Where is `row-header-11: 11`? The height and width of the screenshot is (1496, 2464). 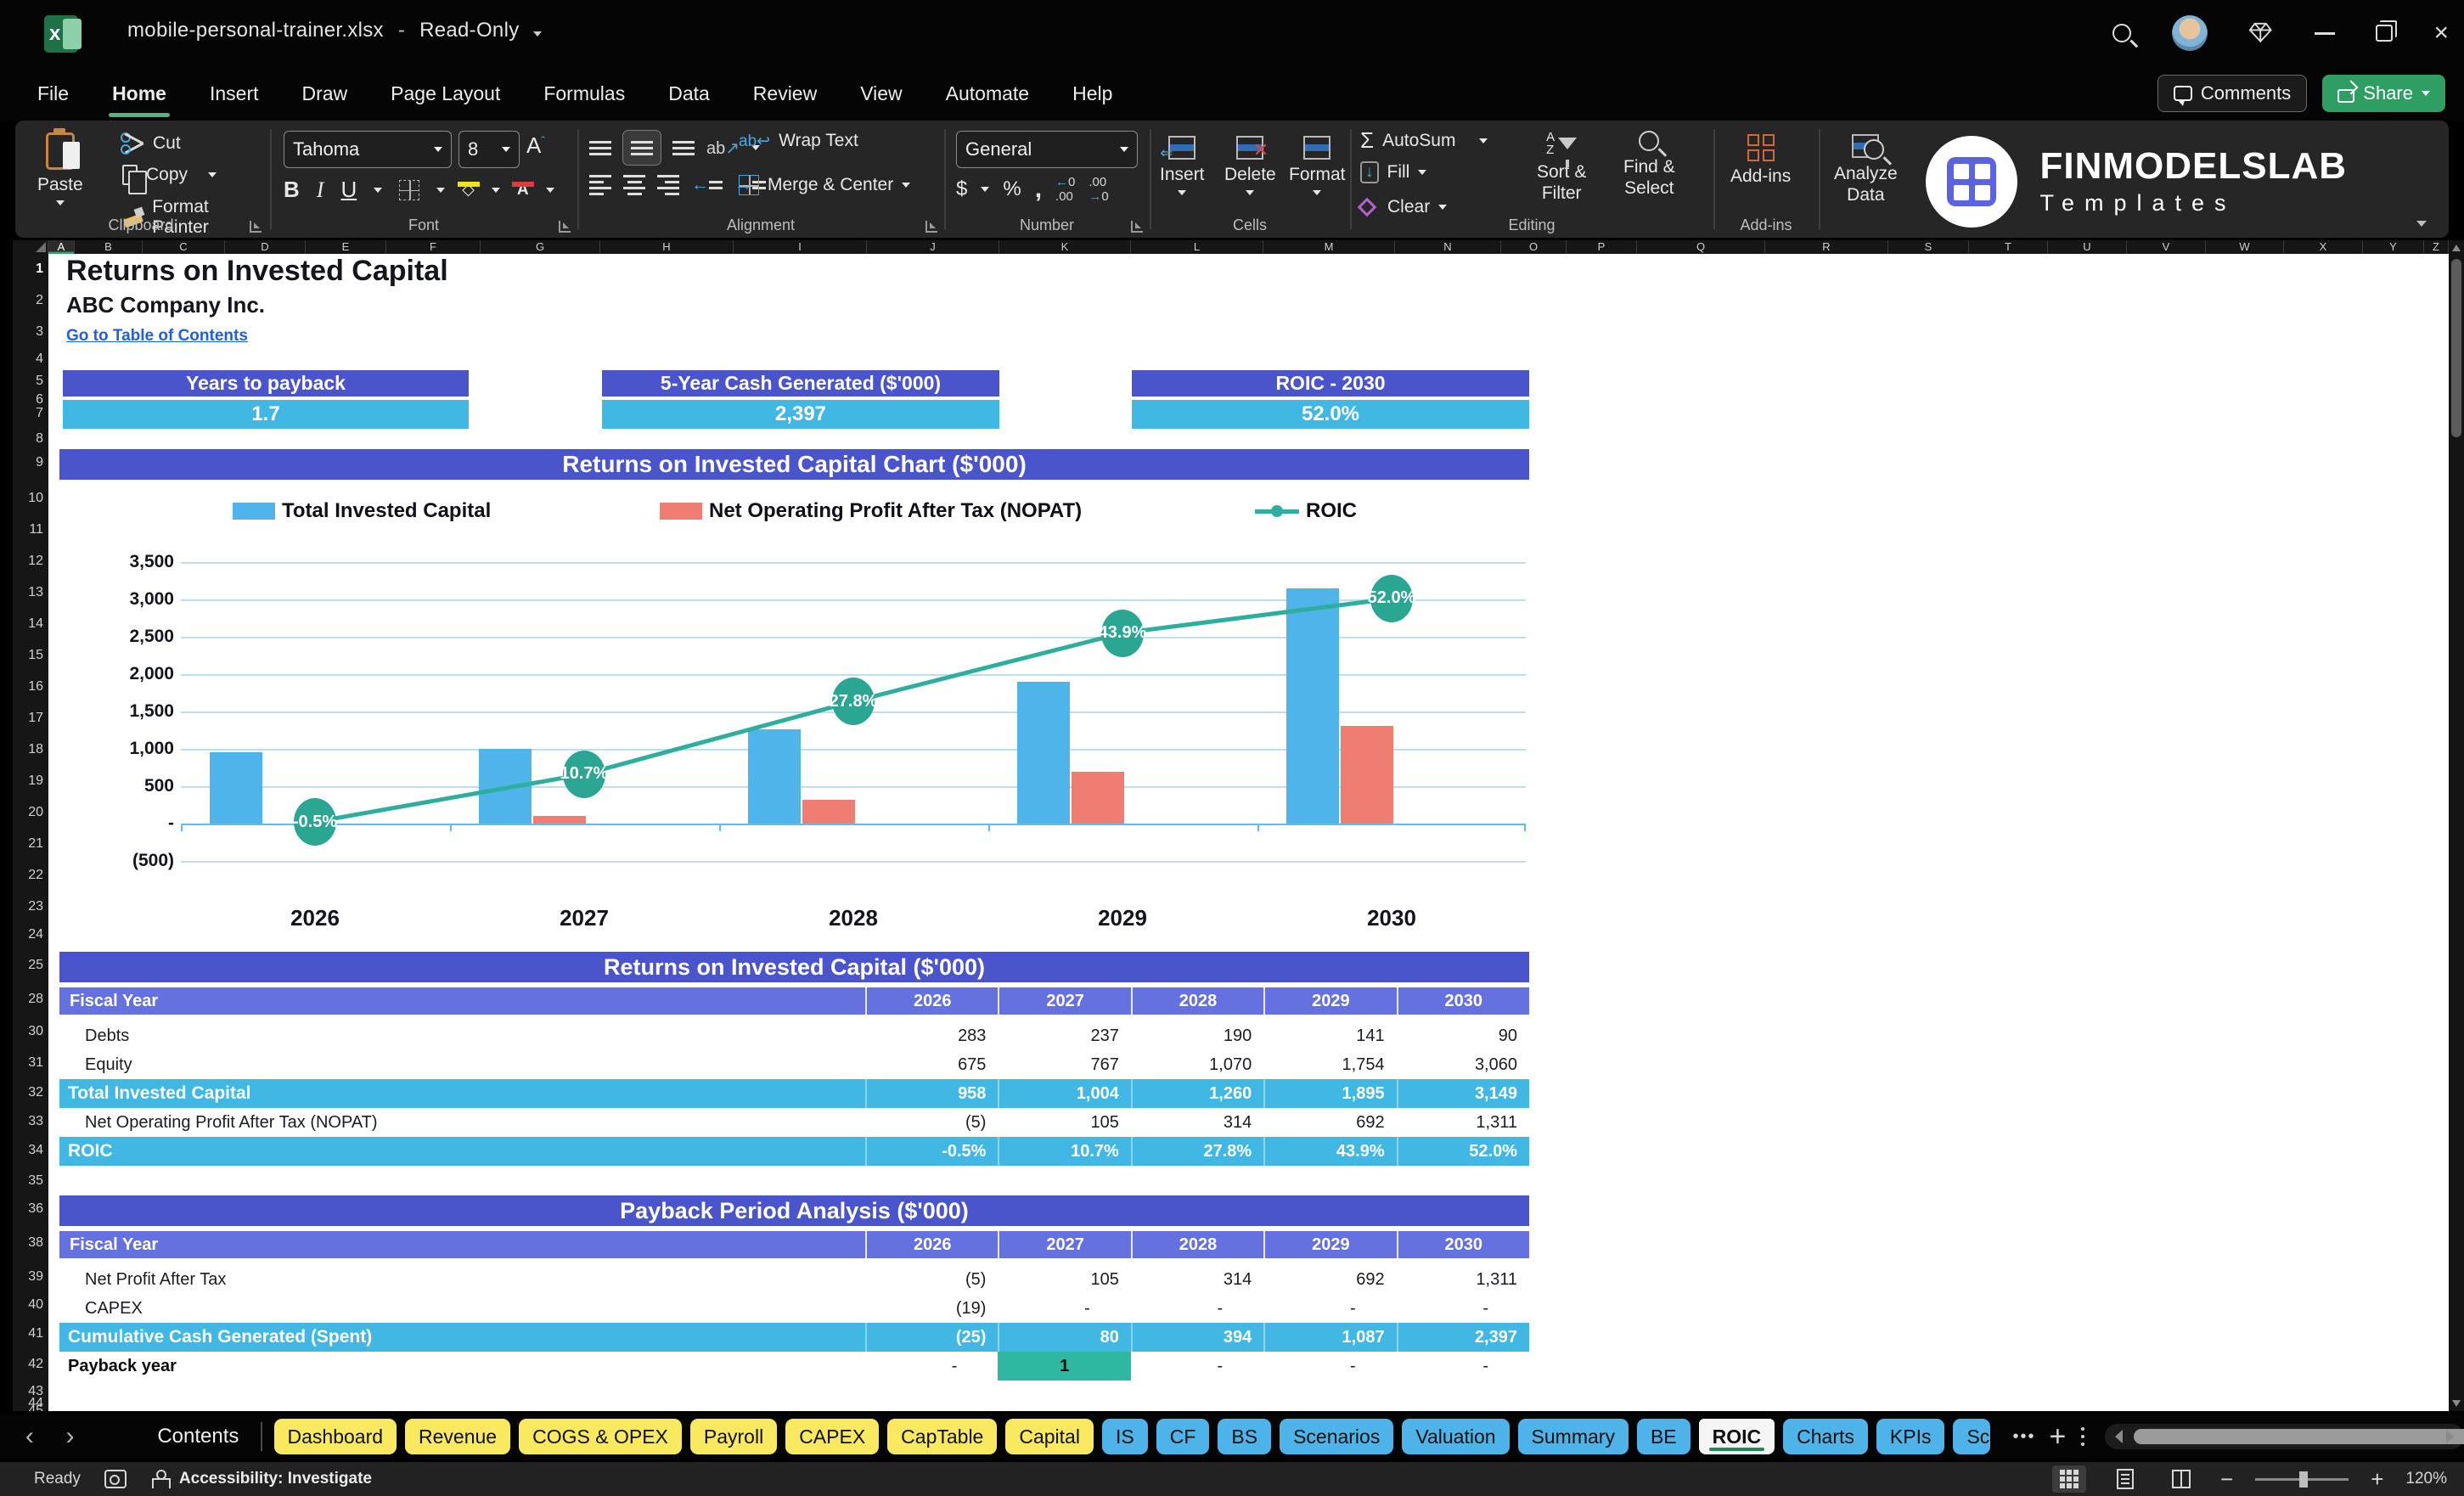
row-header-11: 11 is located at coordinates (36, 529).